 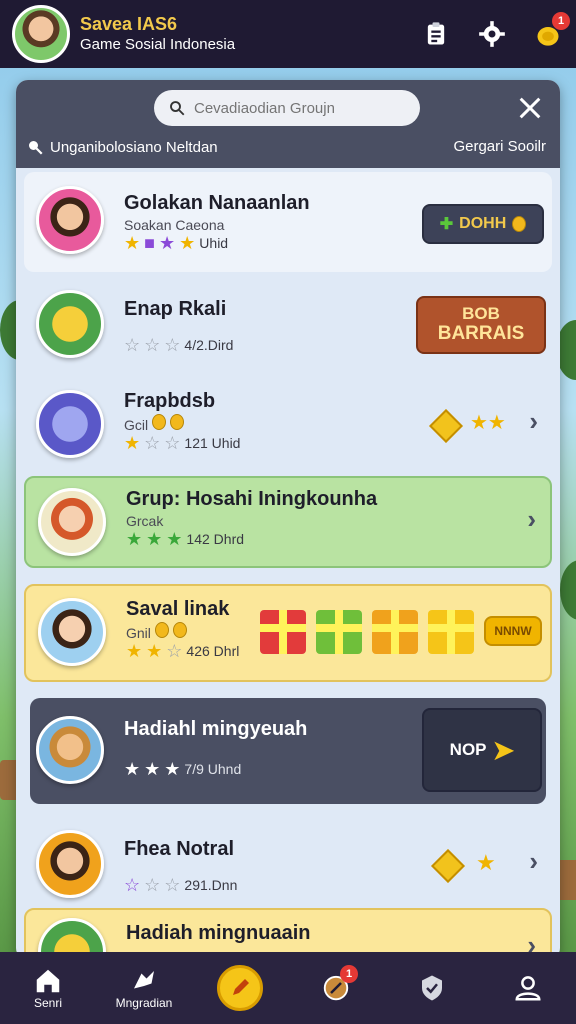 I want to click on next-button-label: NOP, so click(x=468, y=749).